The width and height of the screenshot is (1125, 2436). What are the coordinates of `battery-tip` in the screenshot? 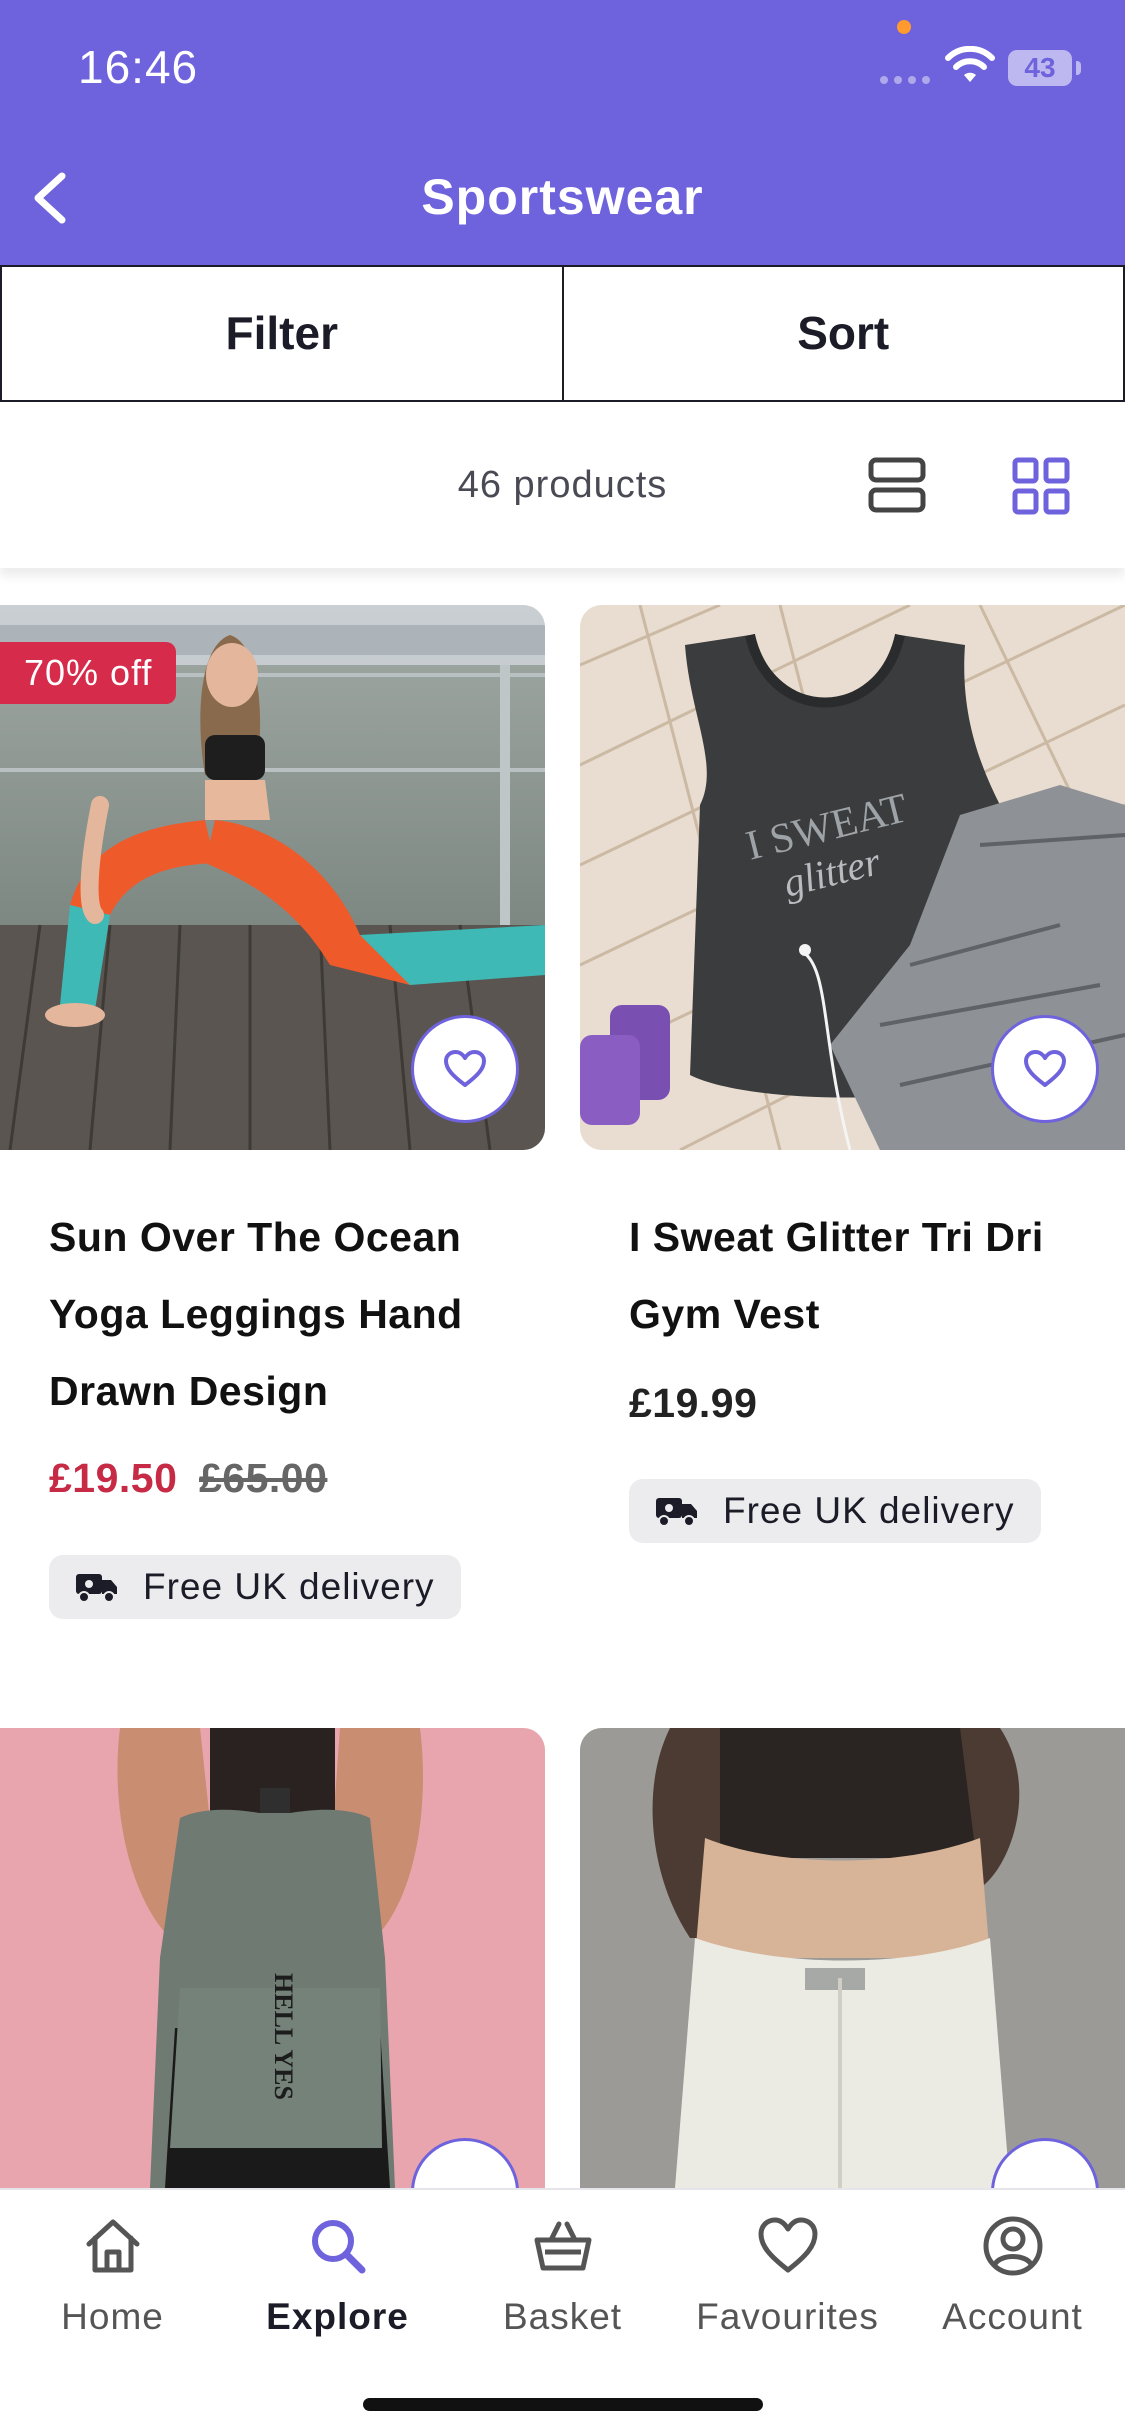 It's located at (1078, 68).